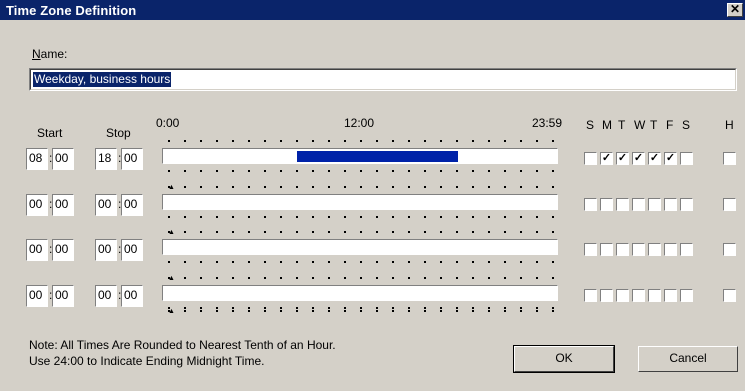 The height and width of the screenshot is (391, 745). I want to click on name-label: Name:, so click(50, 54).